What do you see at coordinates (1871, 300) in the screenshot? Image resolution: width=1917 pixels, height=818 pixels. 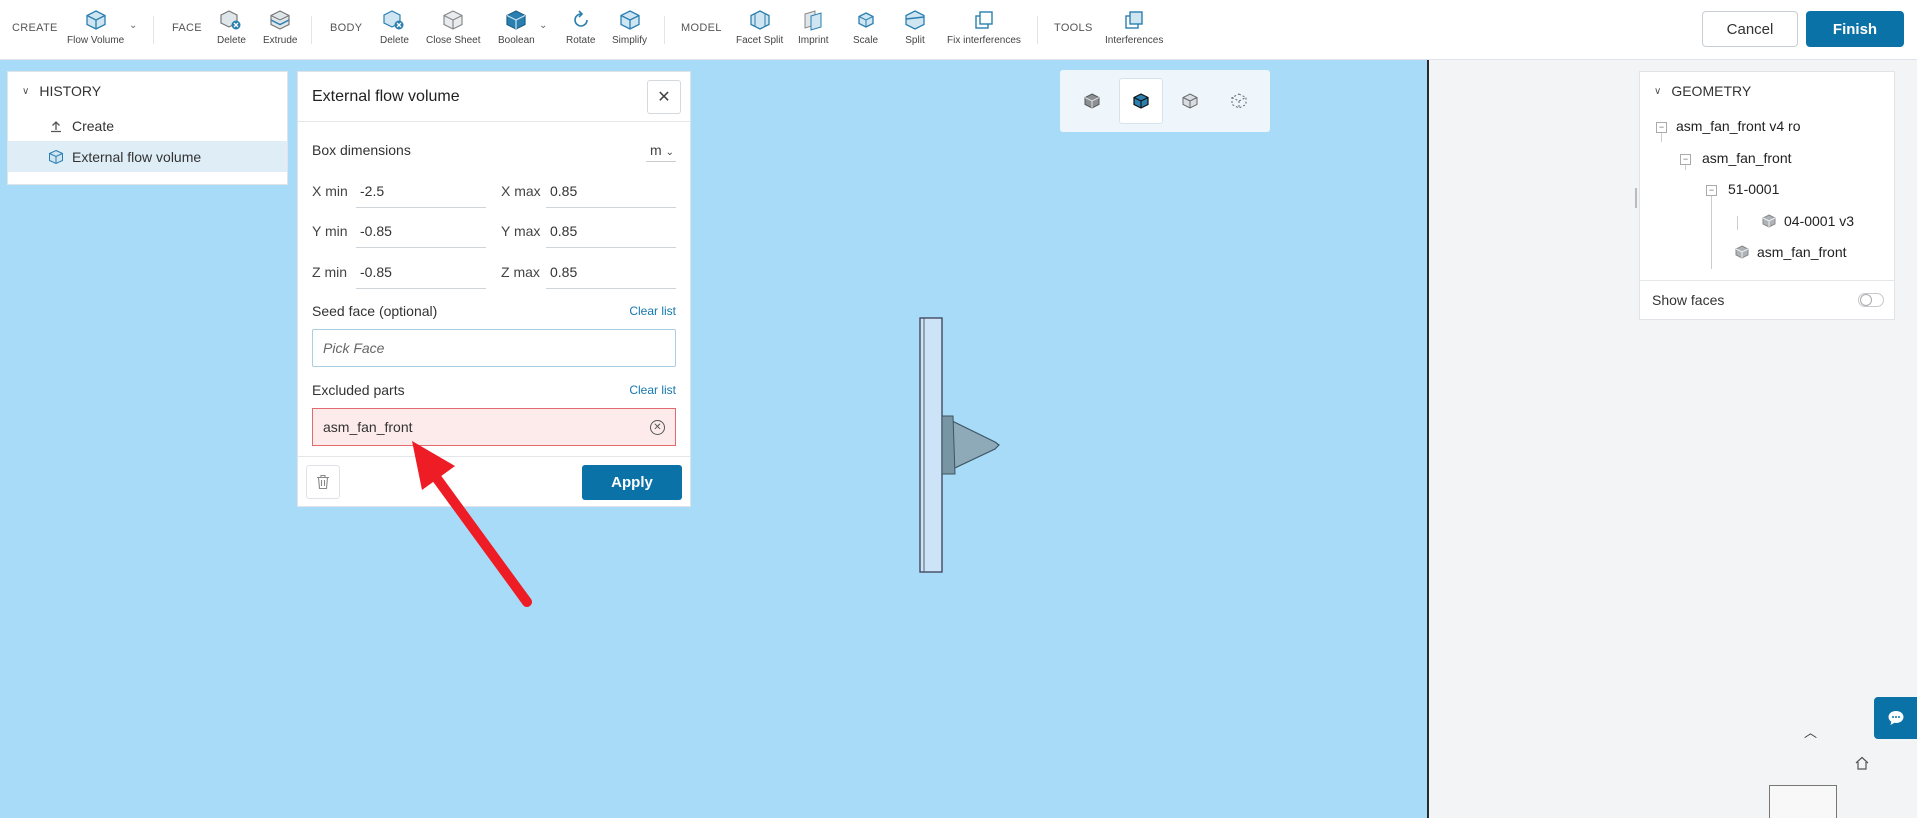 I see `show-faces-toggle` at bounding box center [1871, 300].